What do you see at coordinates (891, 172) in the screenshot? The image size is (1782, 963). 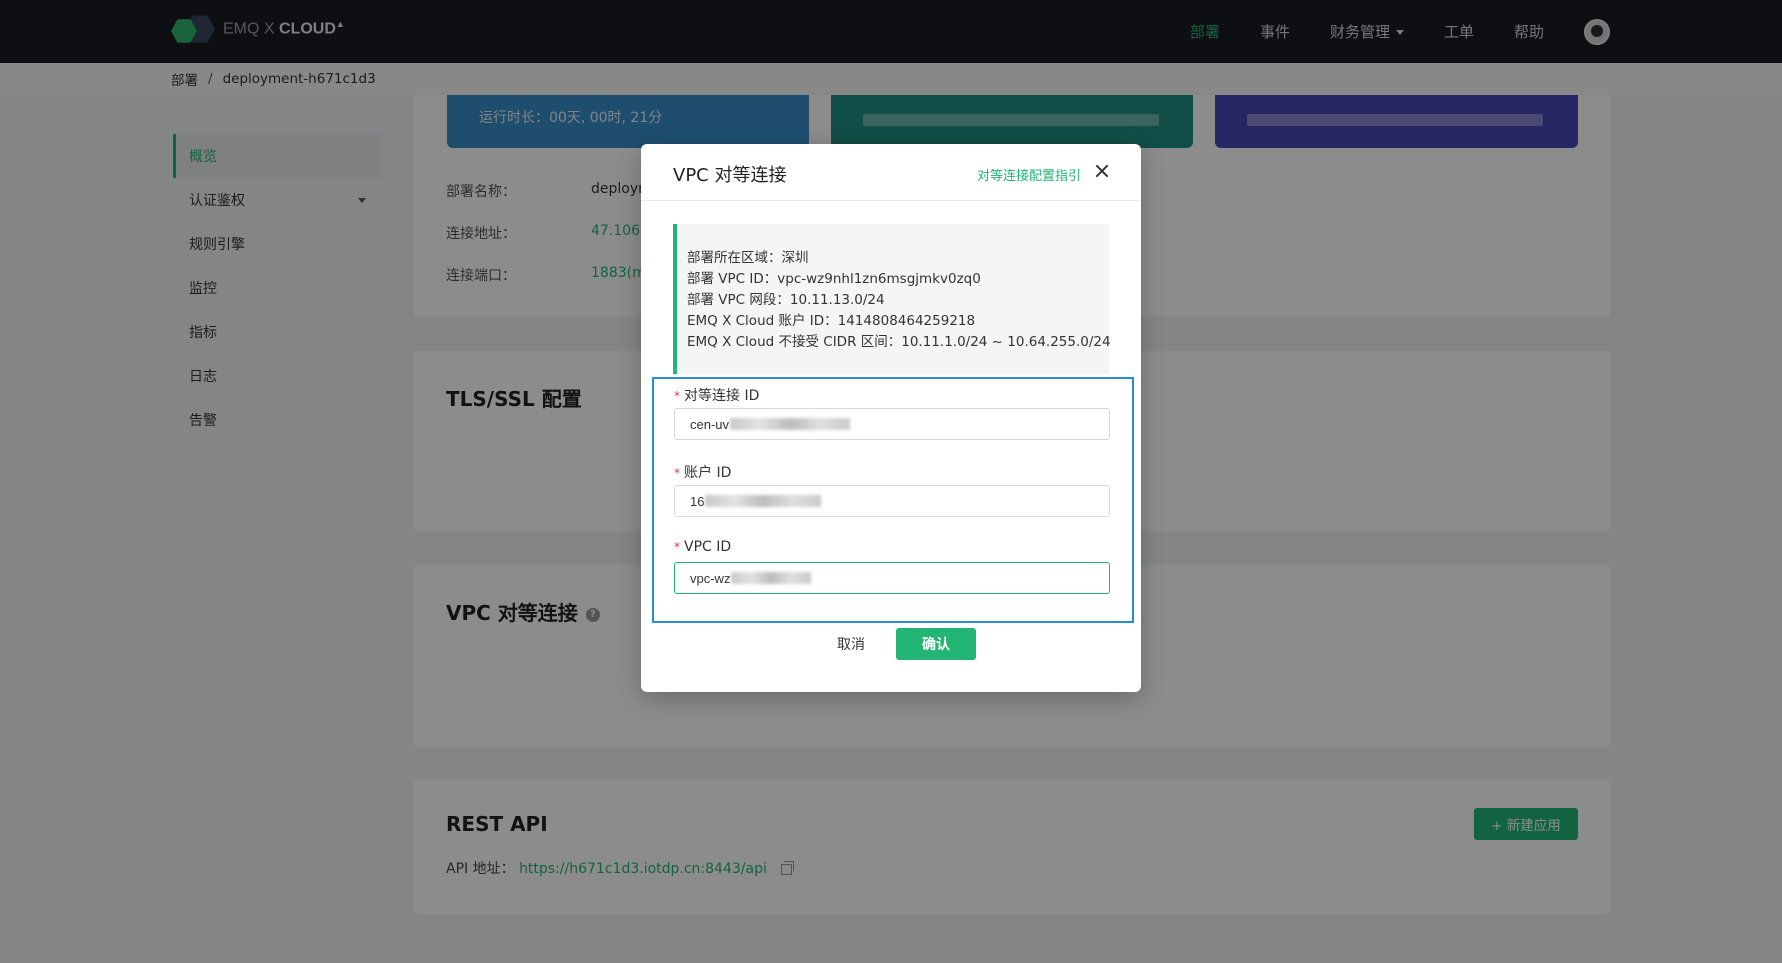 I see `dialog-header: VPC 对等连接 对等连接配置指引` at bounding box center [891, 172].